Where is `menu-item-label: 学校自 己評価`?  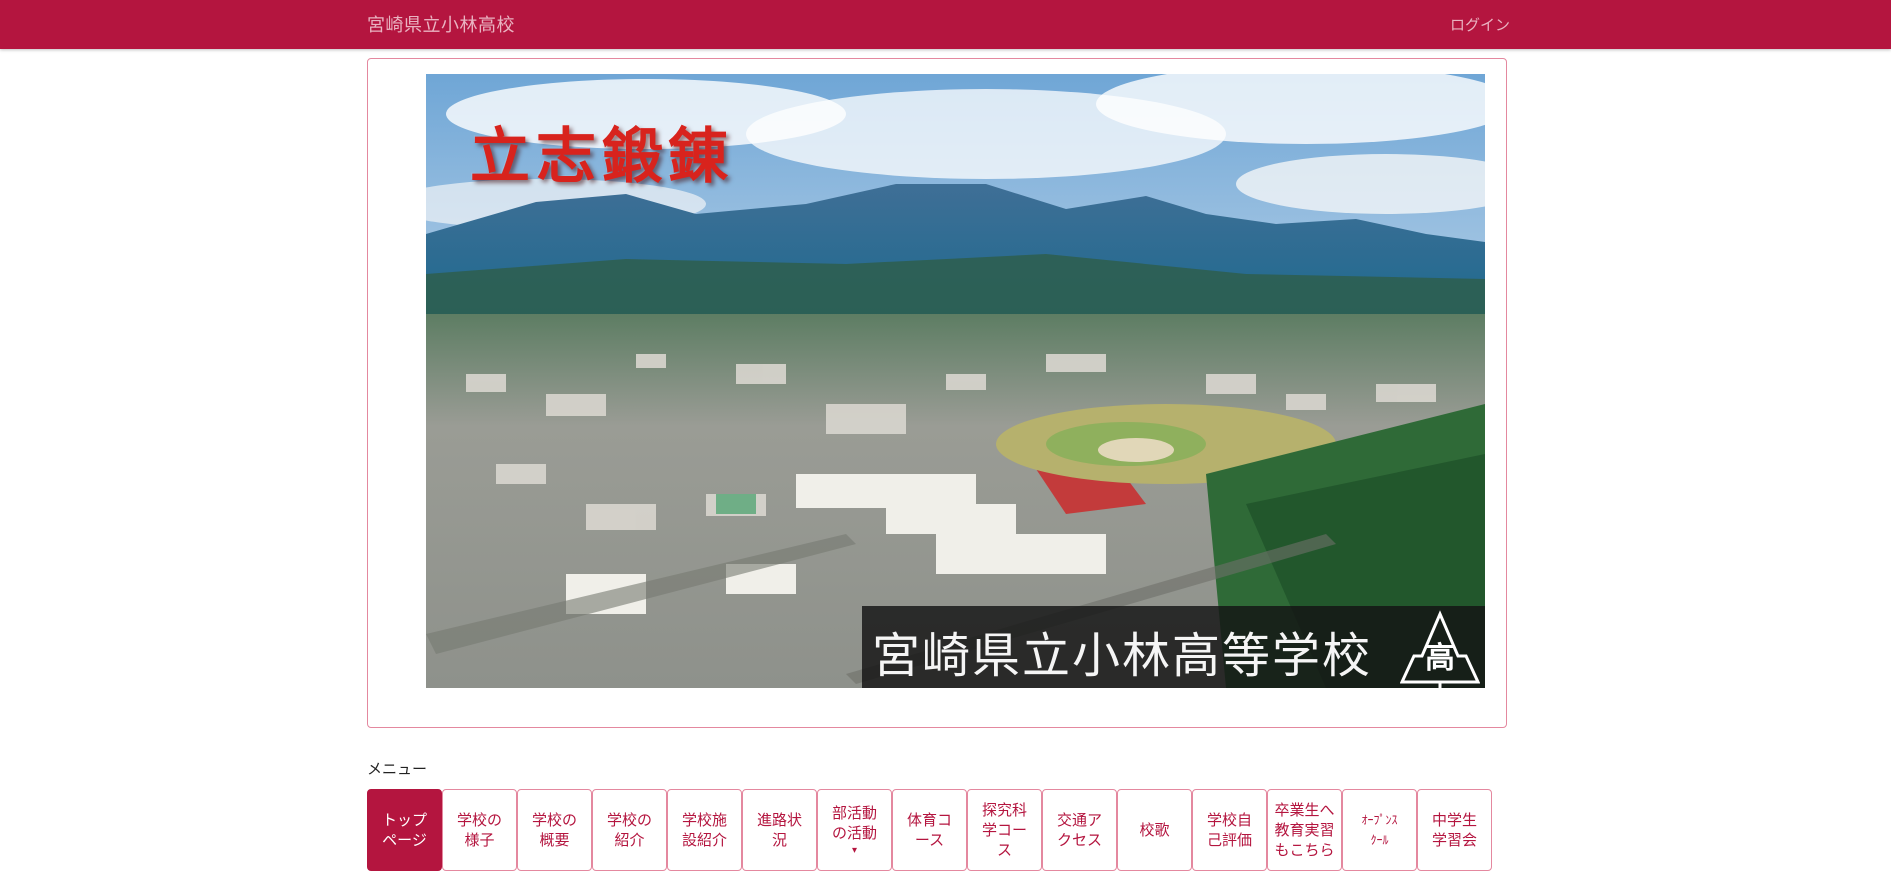 menu-item-label: 学校自 己評価 is located at coordinates (1229, 830).